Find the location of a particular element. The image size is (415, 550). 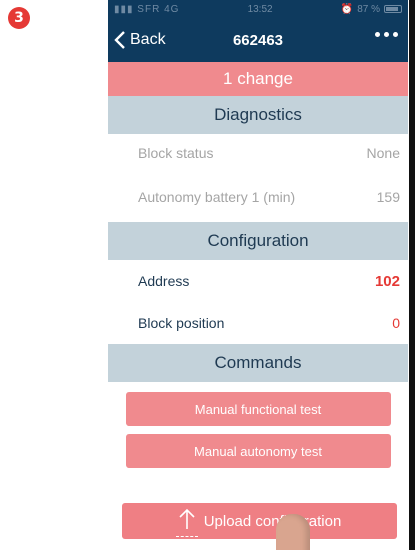

row-label: Address is located at coordinates (164, 281).